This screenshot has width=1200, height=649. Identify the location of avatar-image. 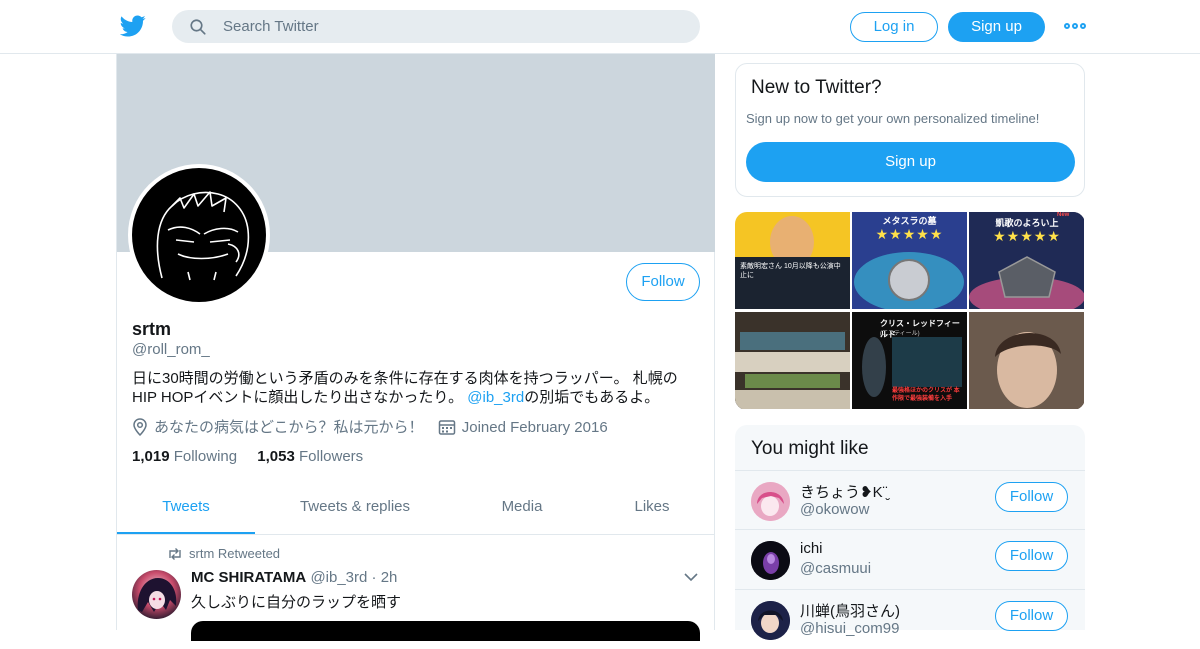
(199, 235).